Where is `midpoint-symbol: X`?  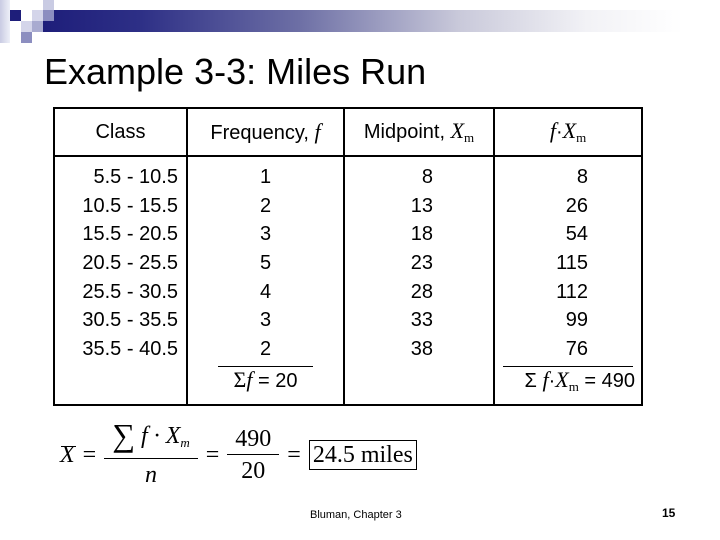 midpoint-symbol: X is located at coordinates (457, 130).